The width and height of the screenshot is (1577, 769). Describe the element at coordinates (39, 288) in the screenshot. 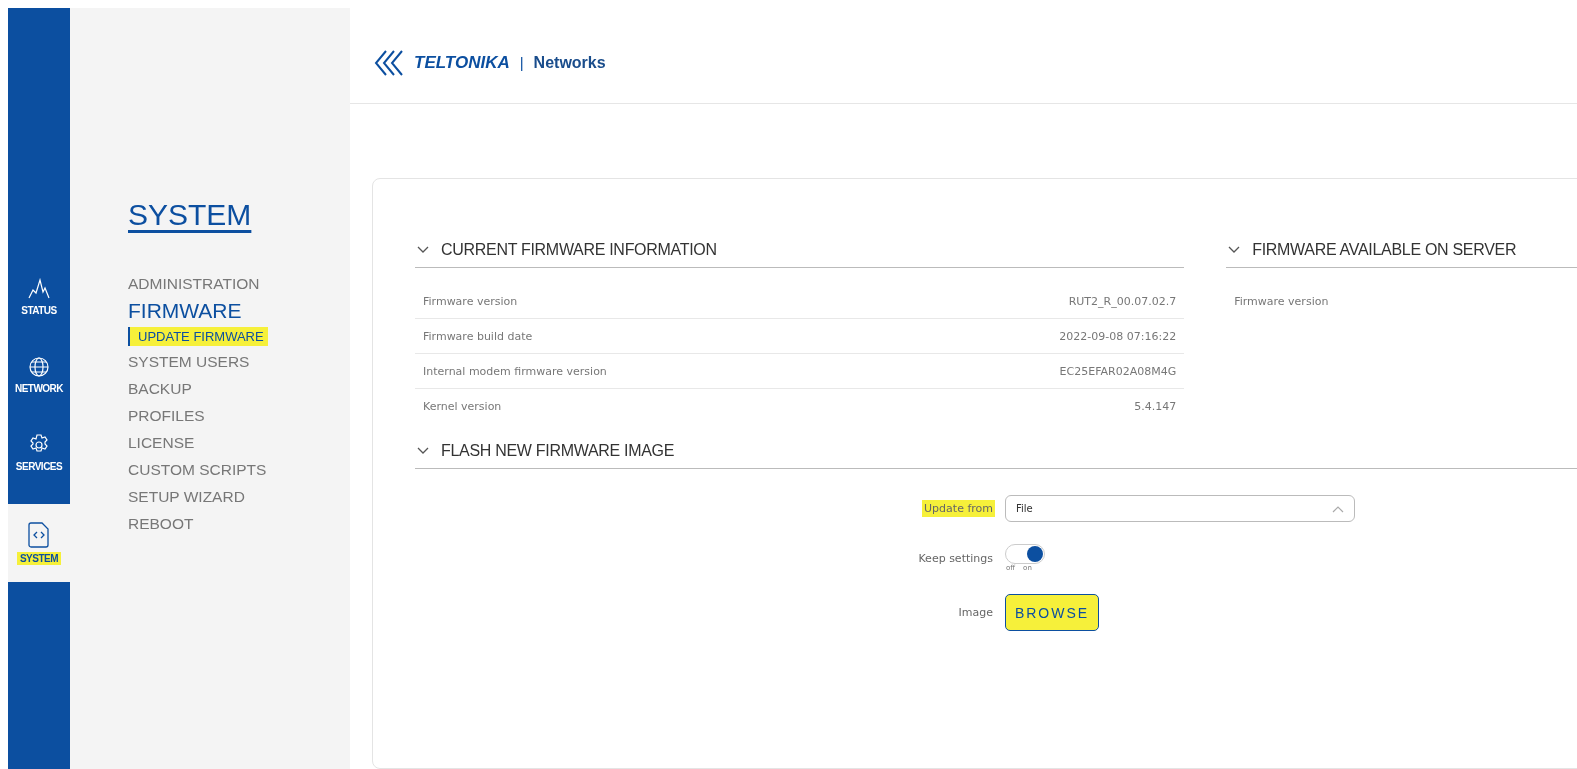

I see `pulse-icon` at that location.